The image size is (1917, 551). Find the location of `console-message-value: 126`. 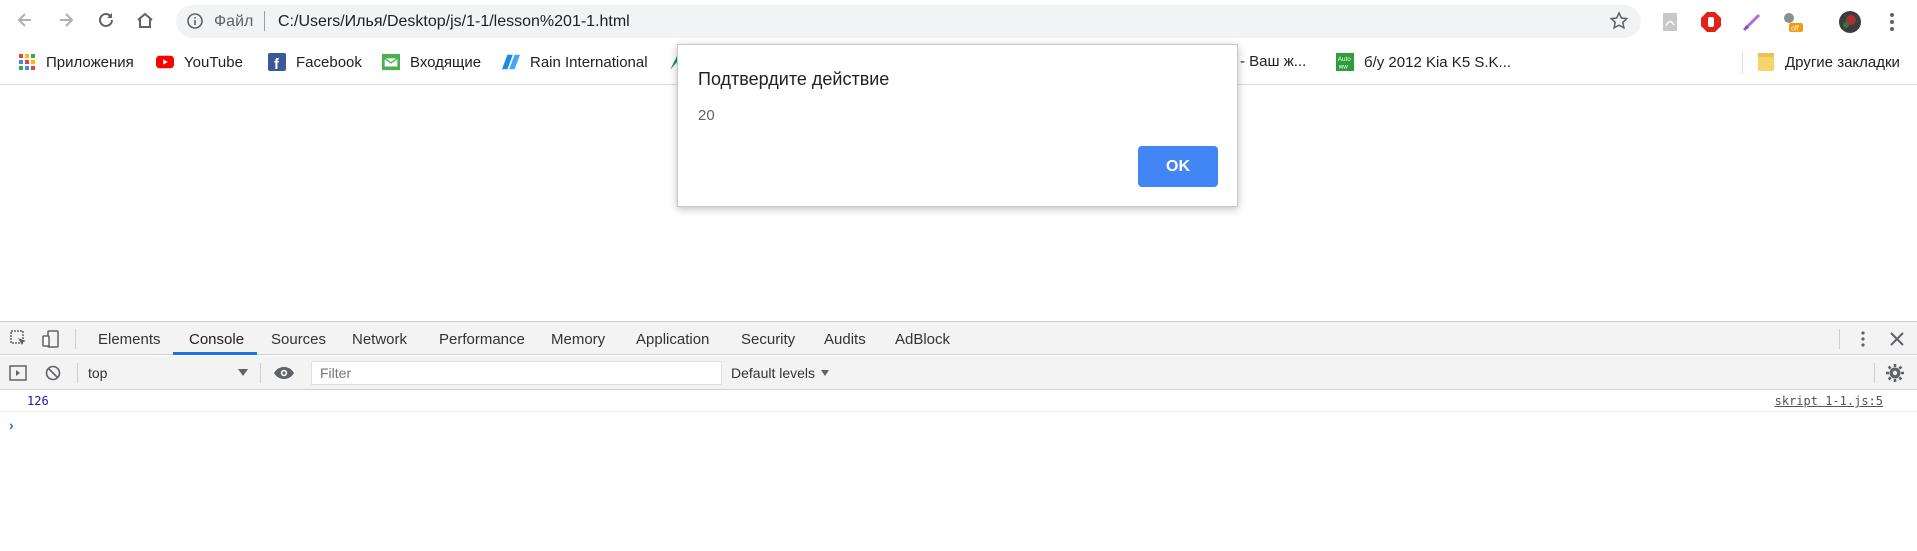

console-message-value: 126 is located at coordinates (38, 401).